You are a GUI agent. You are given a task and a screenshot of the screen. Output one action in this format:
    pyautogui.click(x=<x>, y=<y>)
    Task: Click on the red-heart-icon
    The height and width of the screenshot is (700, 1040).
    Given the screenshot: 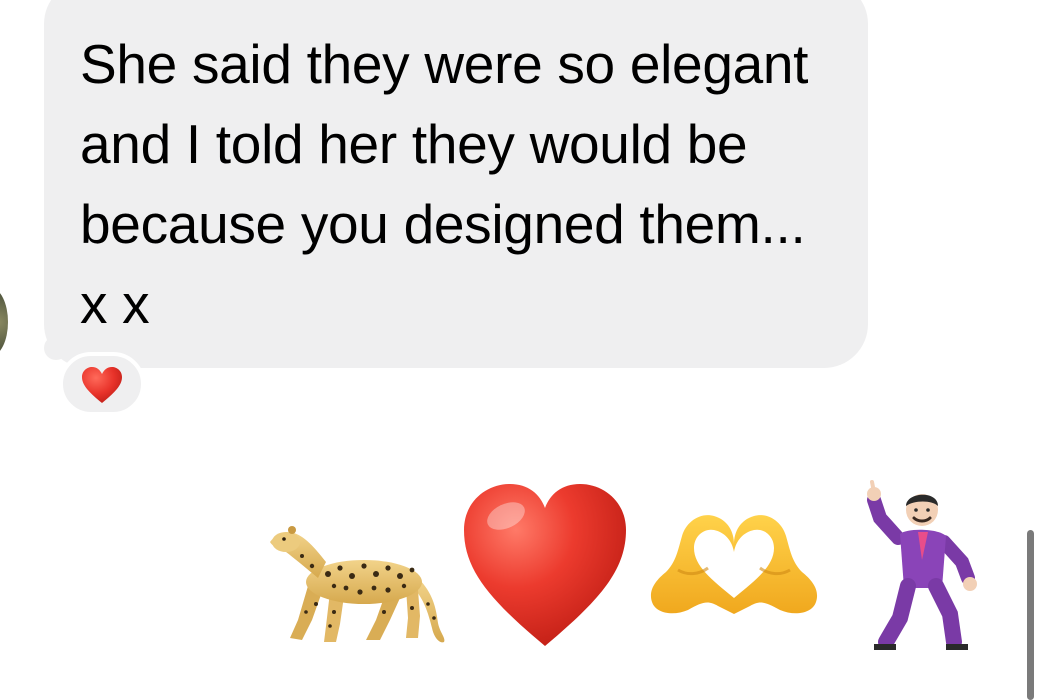 What is the action you would take?
    pyautogui.click(x=102, y=385)
    